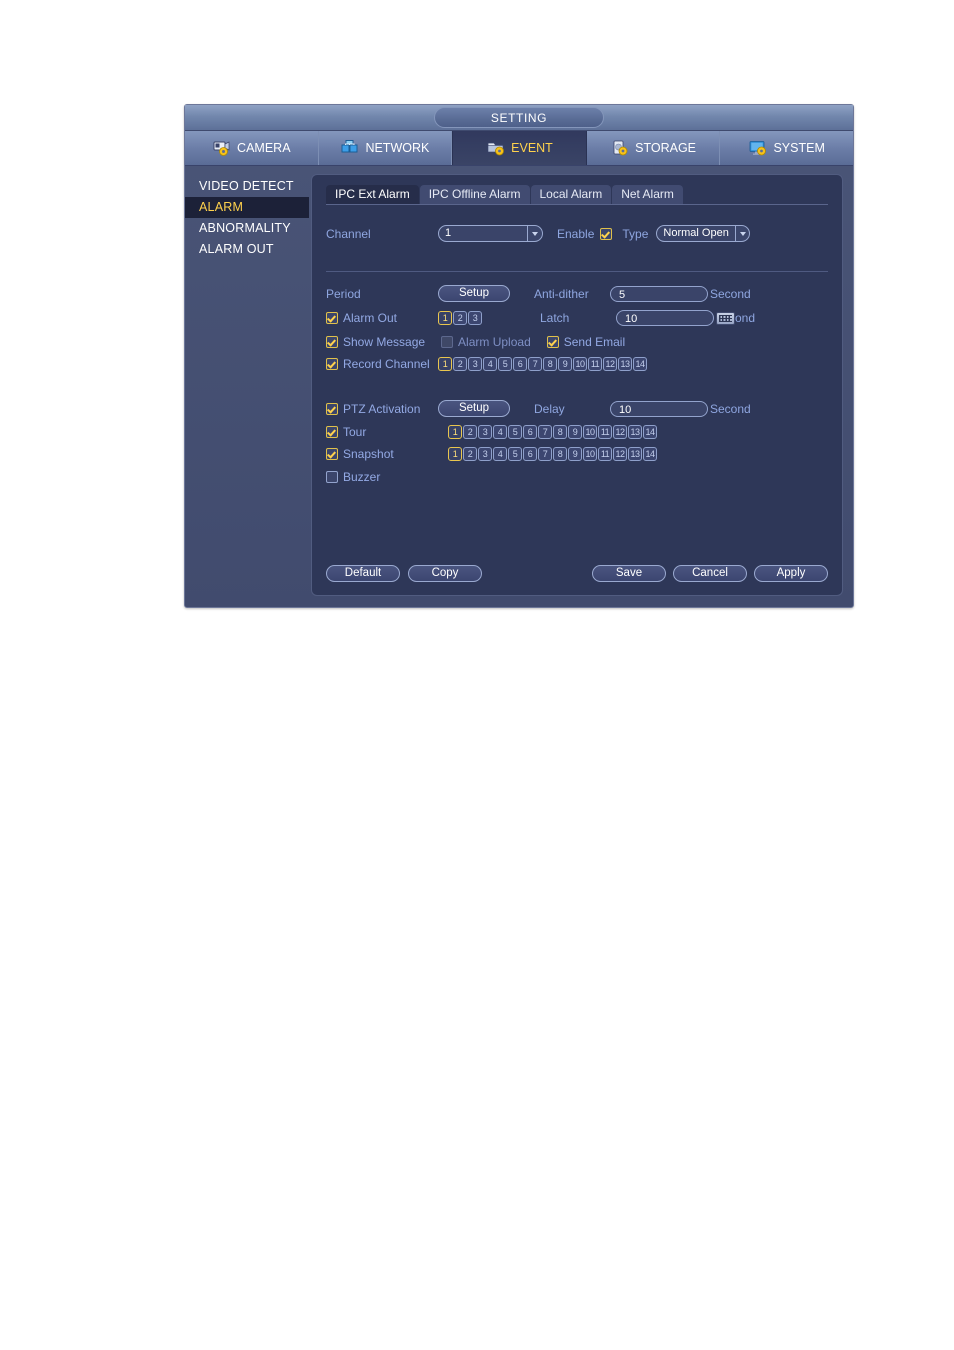 The height and width of the screenshot is (1350, 954). Describe the element at coordinates (474, 293) in the screenshot. I see `period-setup-button: Setup` at that location.